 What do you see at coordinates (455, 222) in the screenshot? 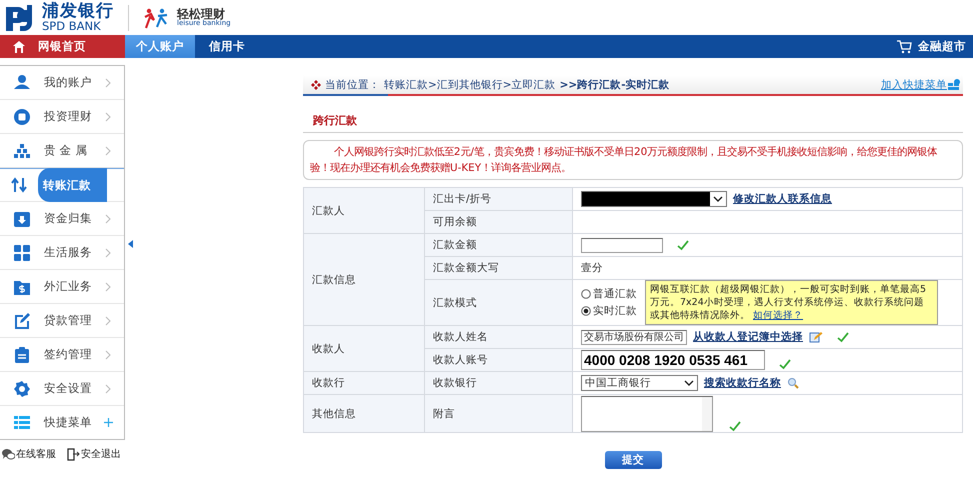
I see `field-label: 可用余额` at bounding box center [455, 222].